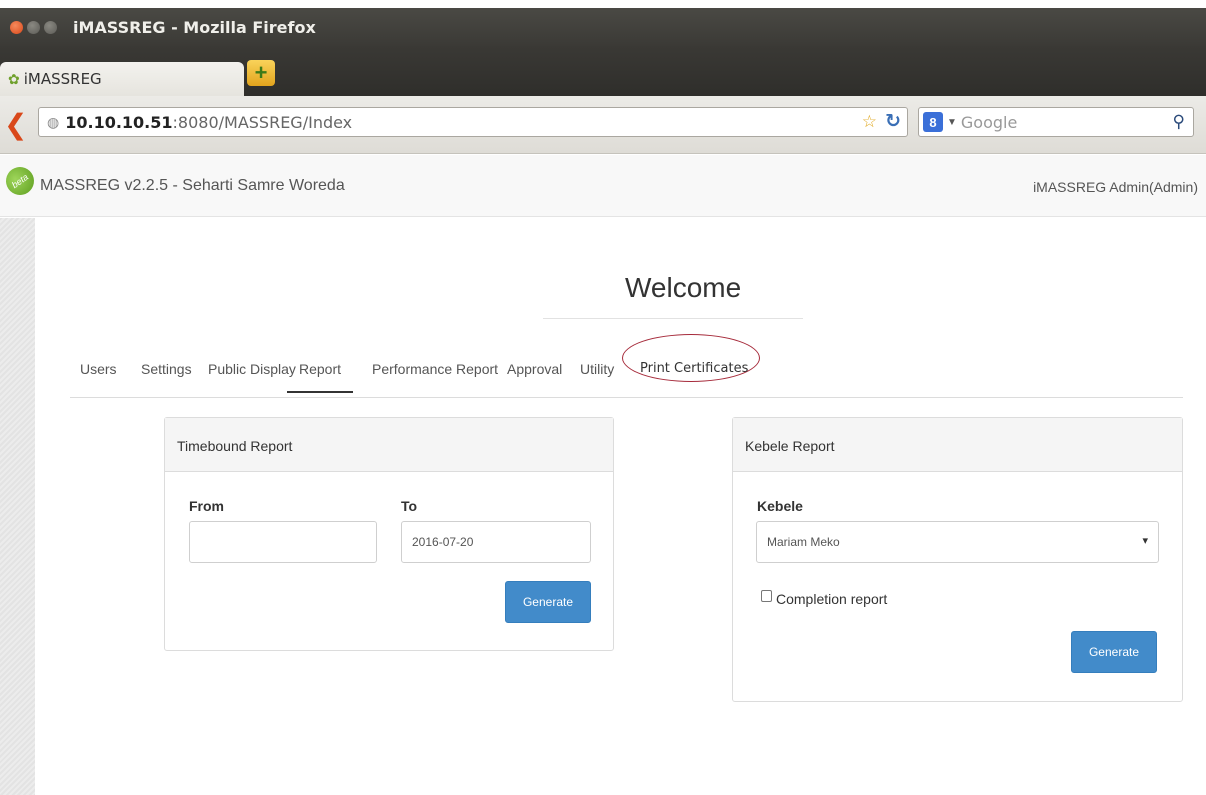 The image size is (1206, 795). I want to click on kebele-generate-button: Generate, so click(1114, 652).